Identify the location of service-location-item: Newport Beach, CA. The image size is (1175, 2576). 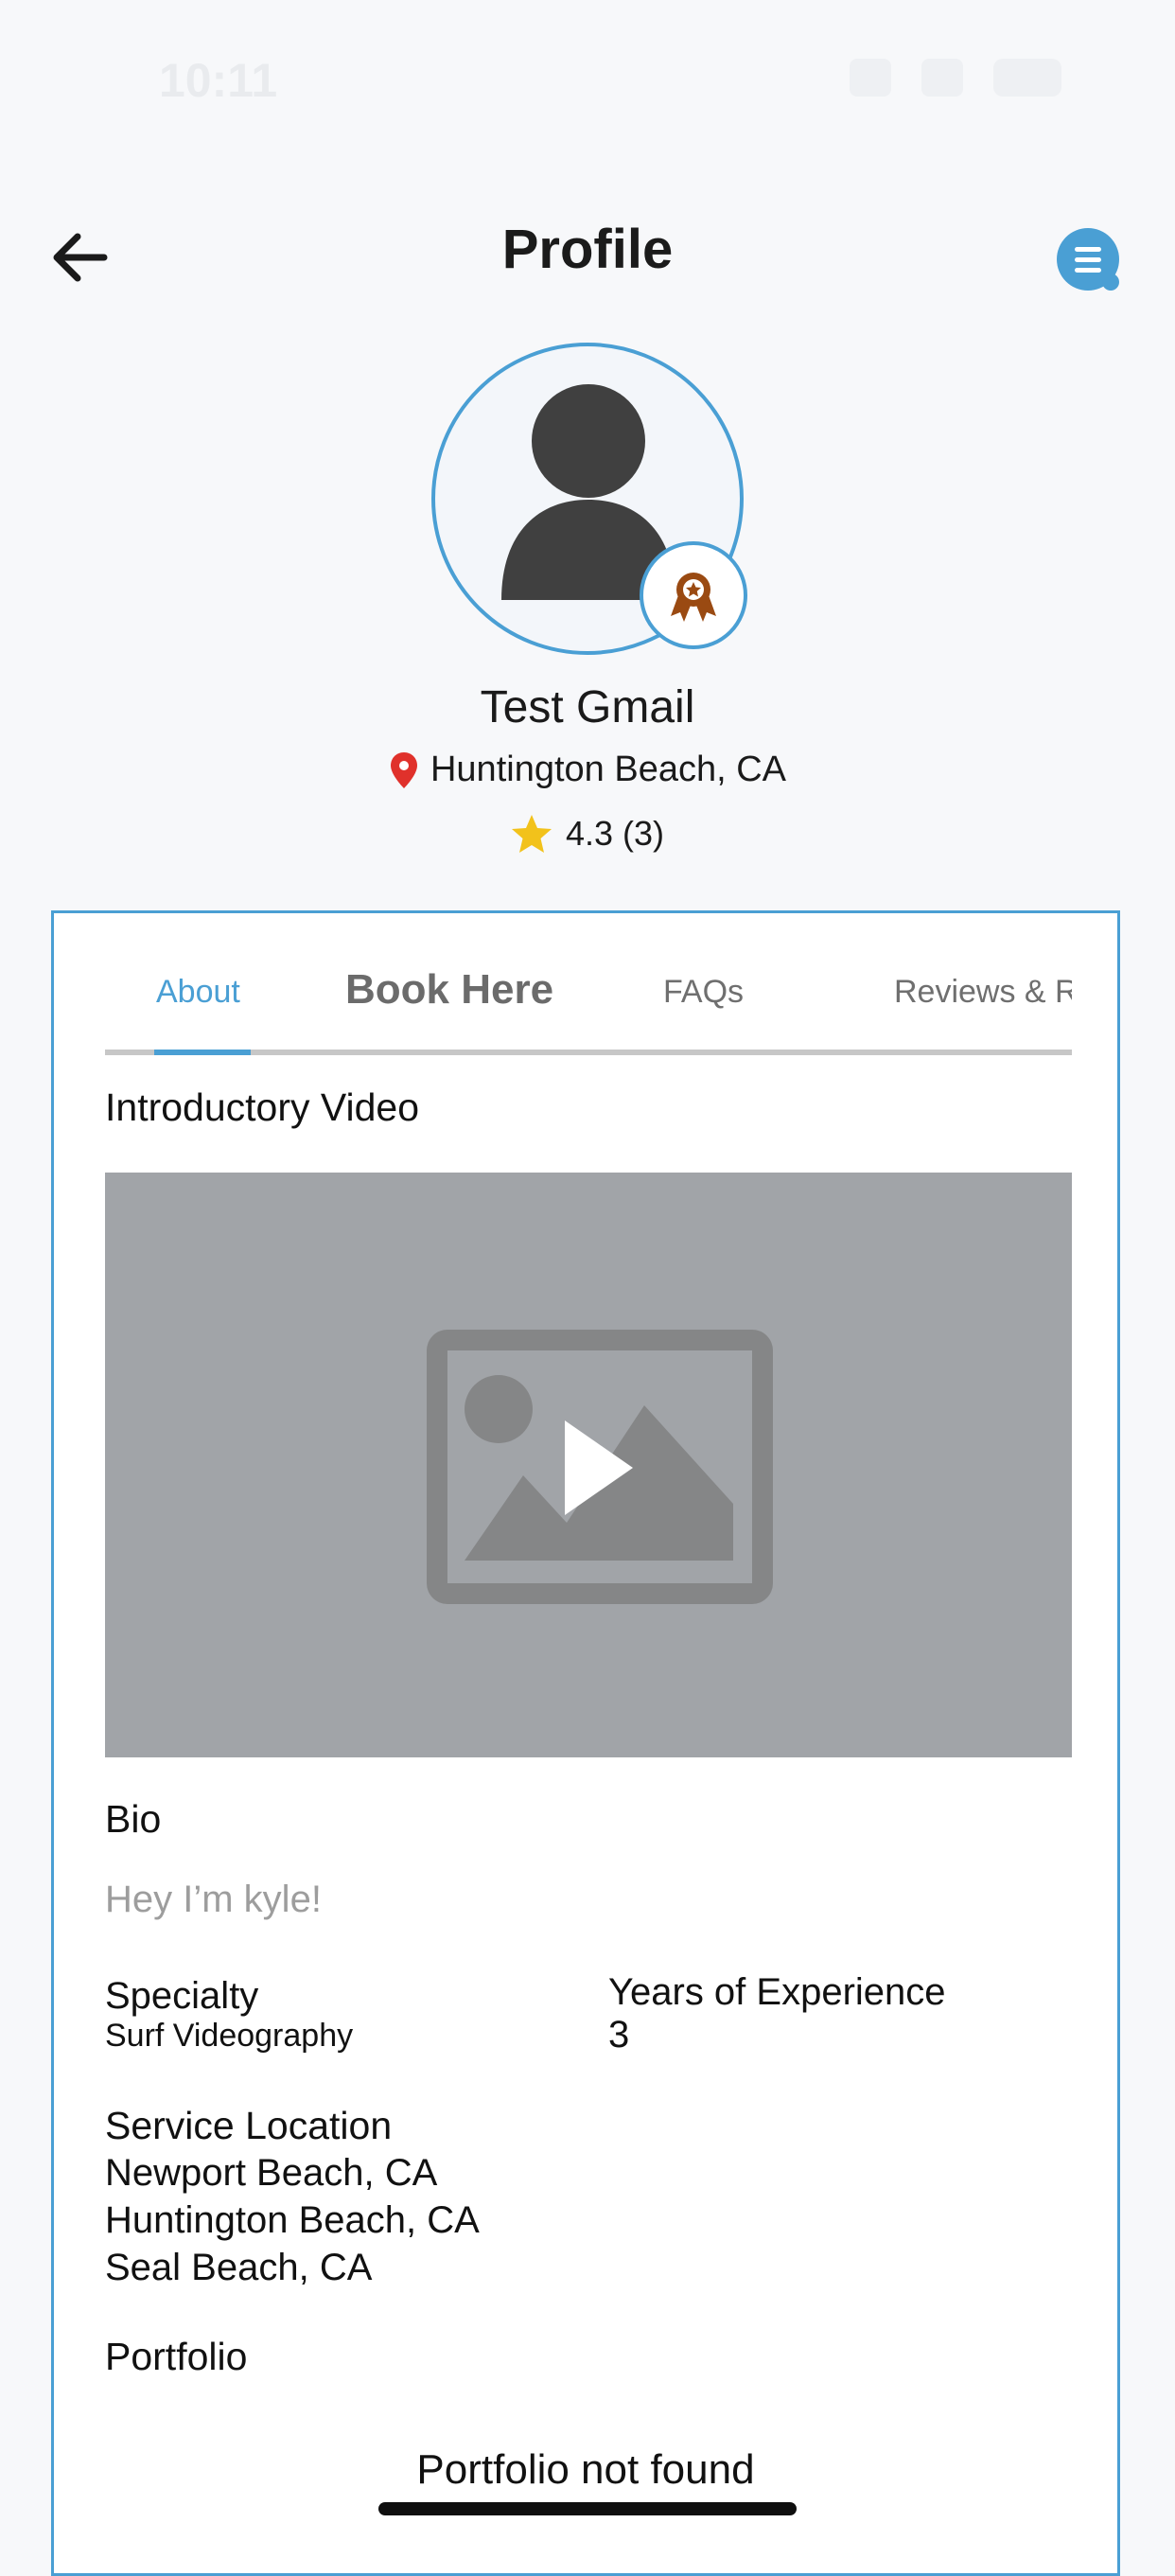
(271, 2173).